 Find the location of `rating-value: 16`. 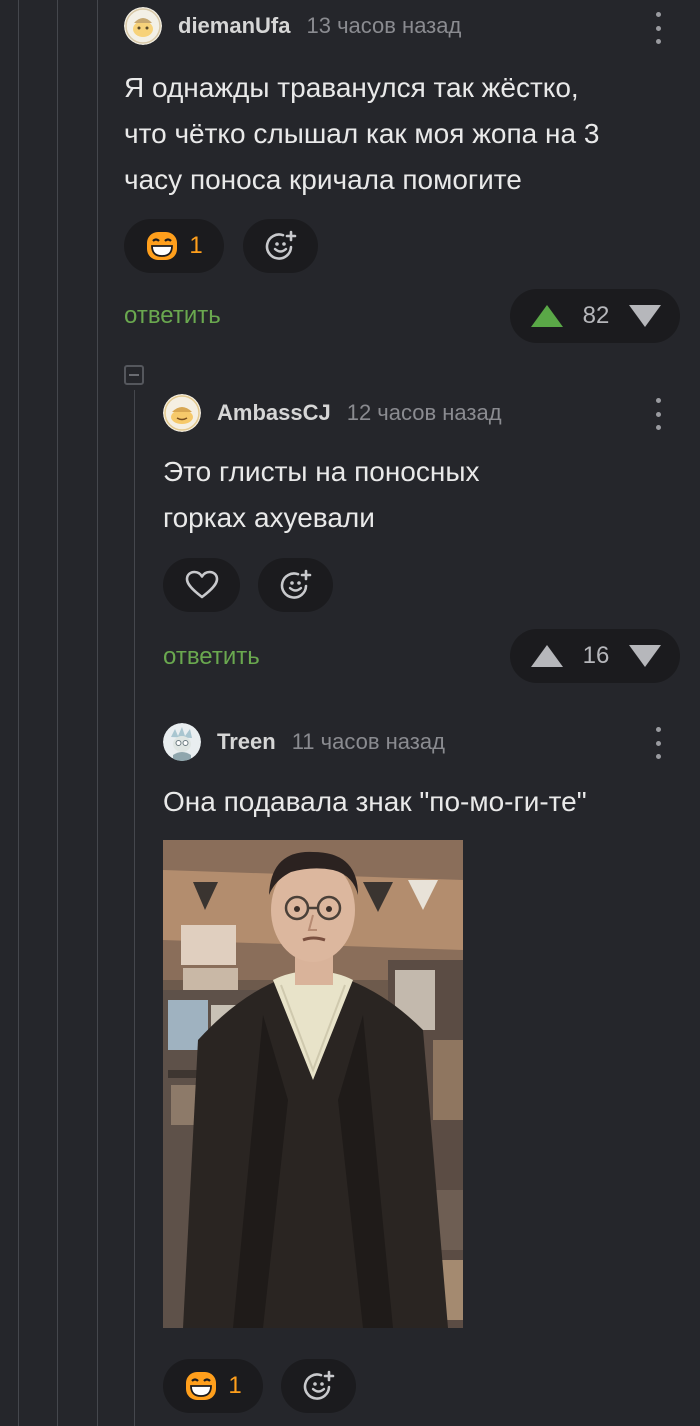

rating-value: 16 is located at coordinates (596, 655).